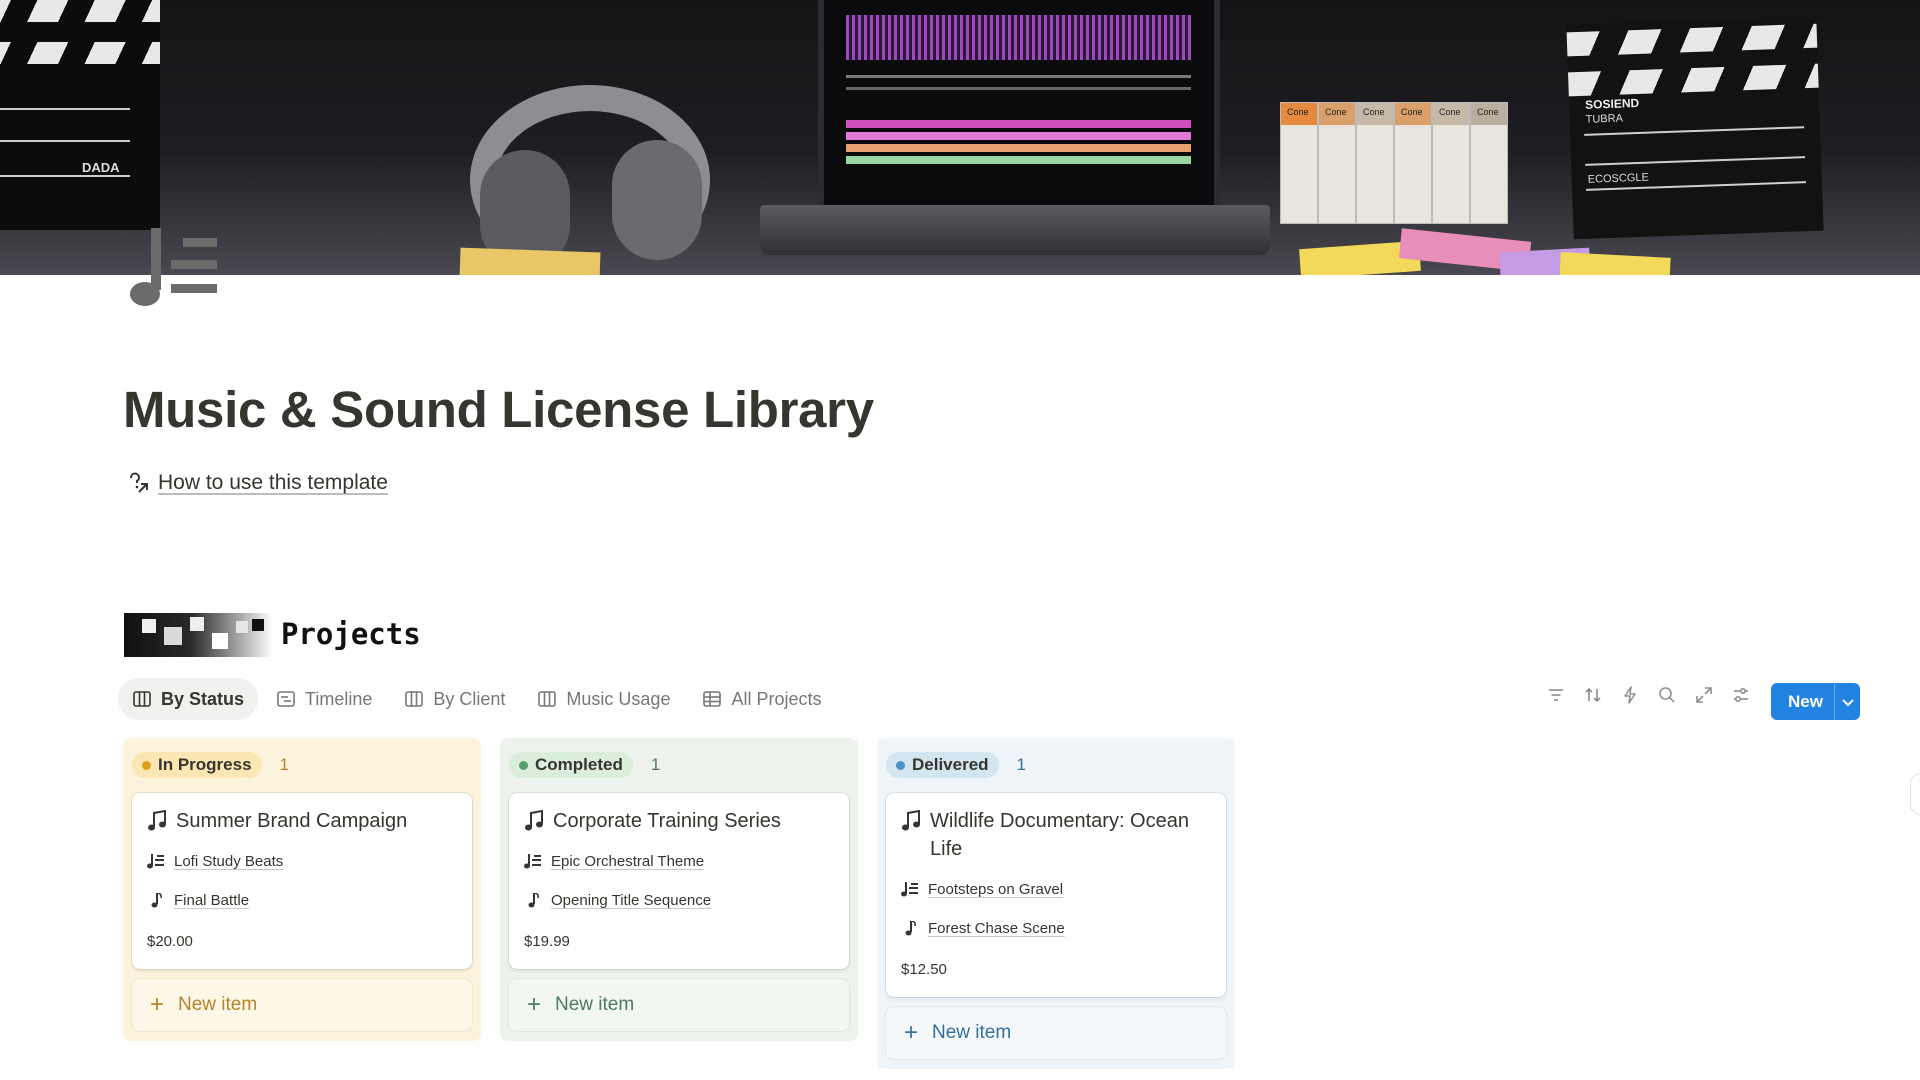 The width and height of the screenshot is (1920, 1080). I want to click on status-badge: Delivered, so click(942, 765).